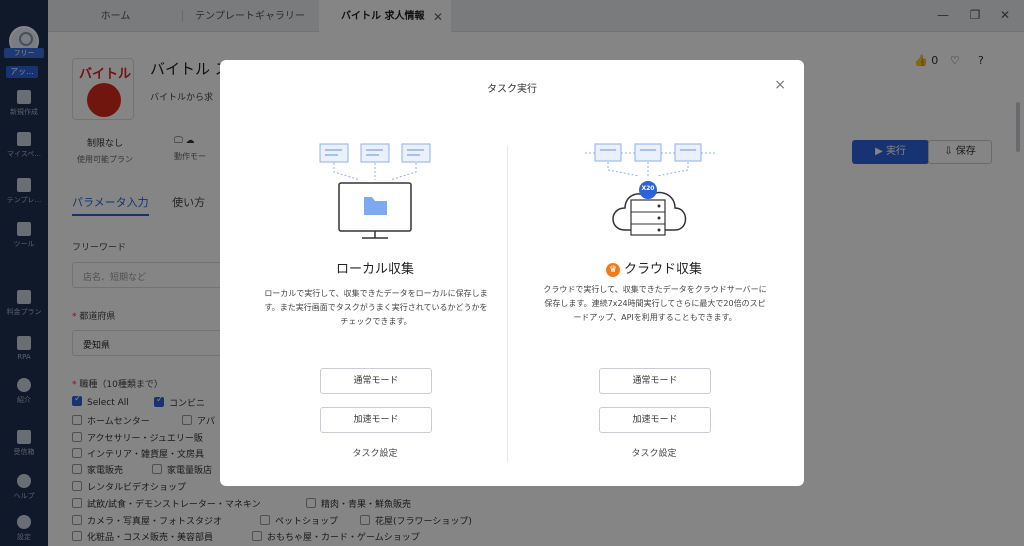  Describe the element at coordinates (612, 270) in the screenshot. I see `crown-icon: ♛` at that location.